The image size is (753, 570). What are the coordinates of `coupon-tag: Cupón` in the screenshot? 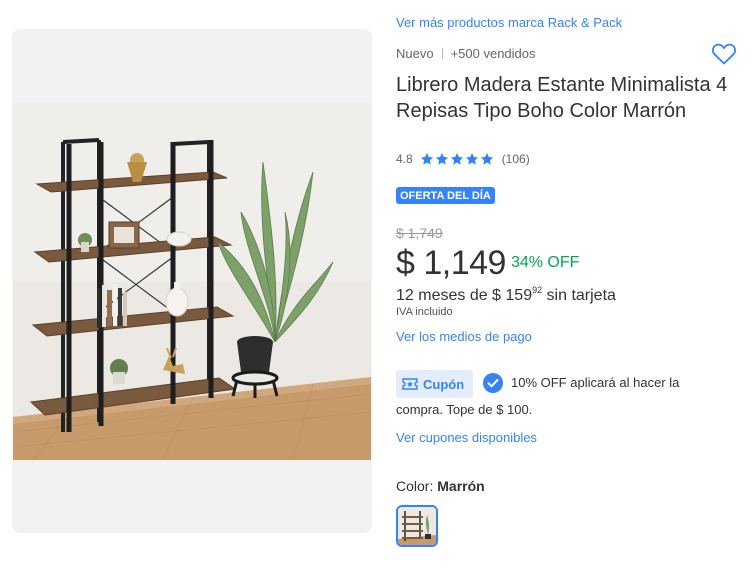 It's located at (435, 384).